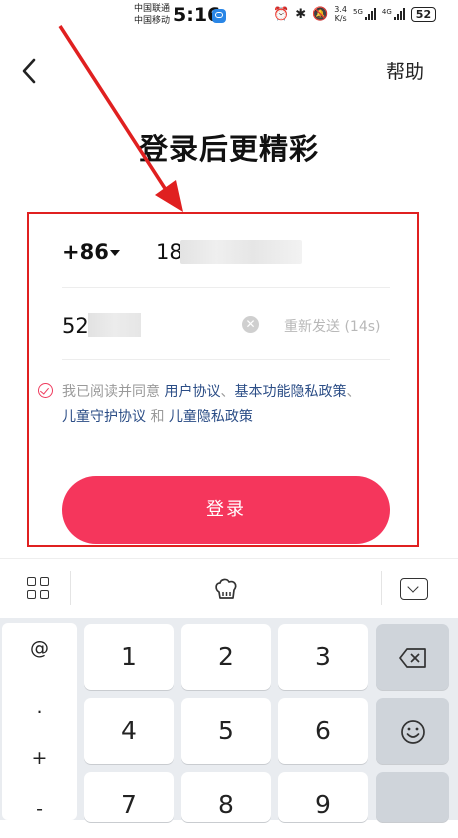 The image size is (458, 838). I want to click on help-link: 帮助, so click(405, 70).